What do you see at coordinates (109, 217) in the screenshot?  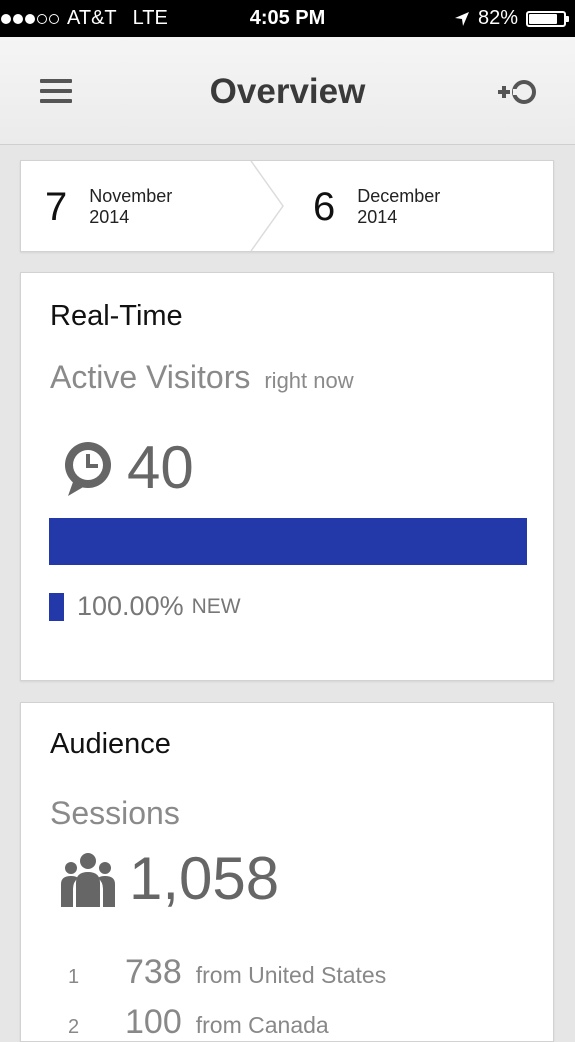 I see `start-year: 2014` at bounding box center [109, 217].